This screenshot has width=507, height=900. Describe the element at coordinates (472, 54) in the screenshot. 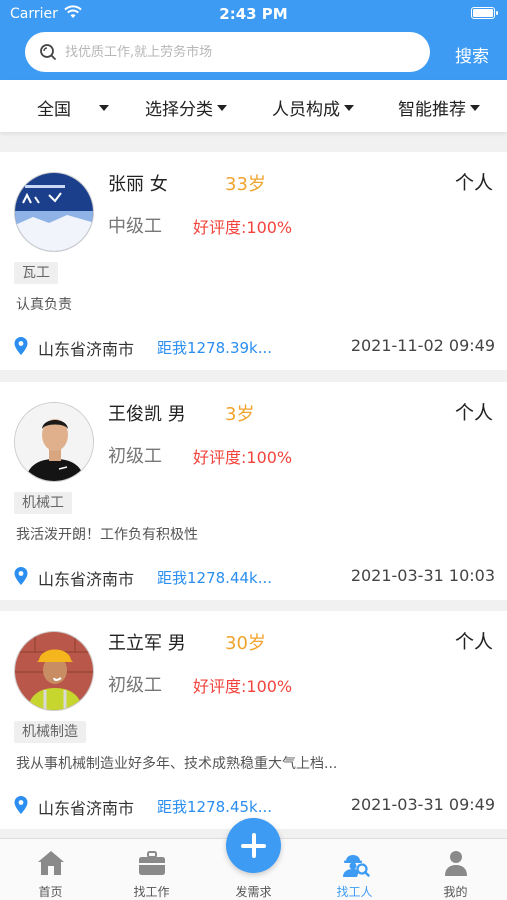

I see `search-button: 搜索` at that location.